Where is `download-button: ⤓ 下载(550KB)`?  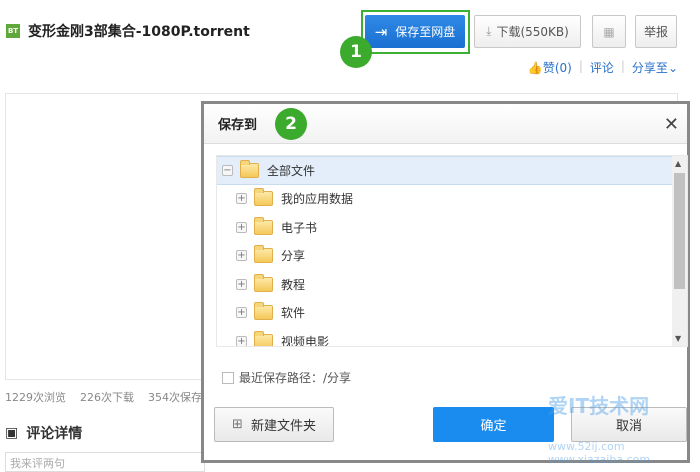 download-button: ⤓ 下载(550KB) is located at coordinates (527, 31).